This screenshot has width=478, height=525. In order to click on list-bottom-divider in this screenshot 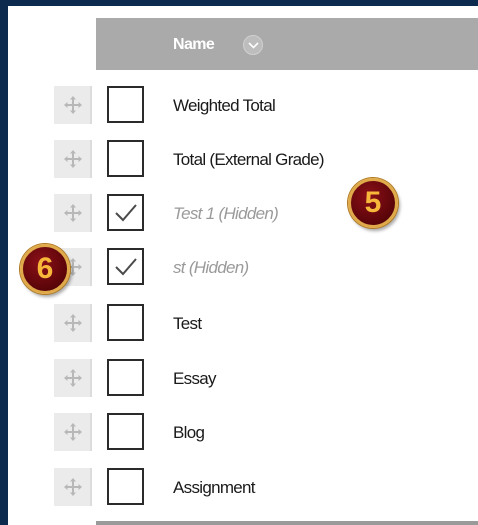, I will do `click(287, 523)`.